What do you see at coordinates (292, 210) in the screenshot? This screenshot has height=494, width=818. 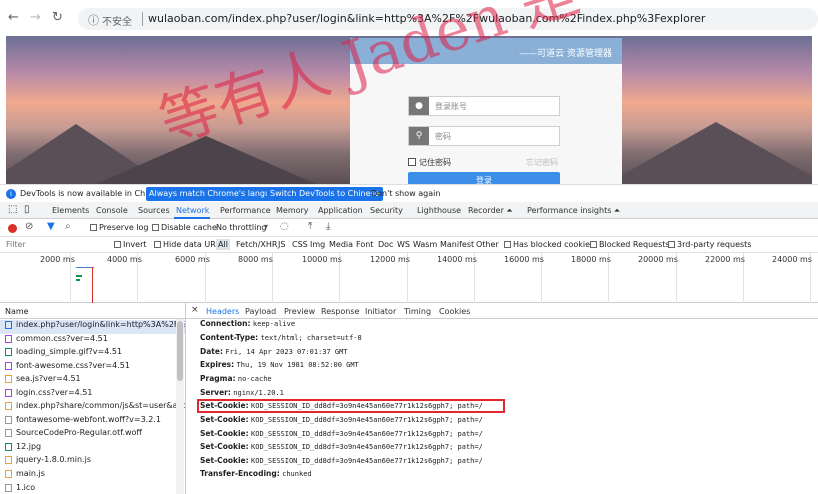 I see `tab-memory: Memory` at bounding box center [292, 210].